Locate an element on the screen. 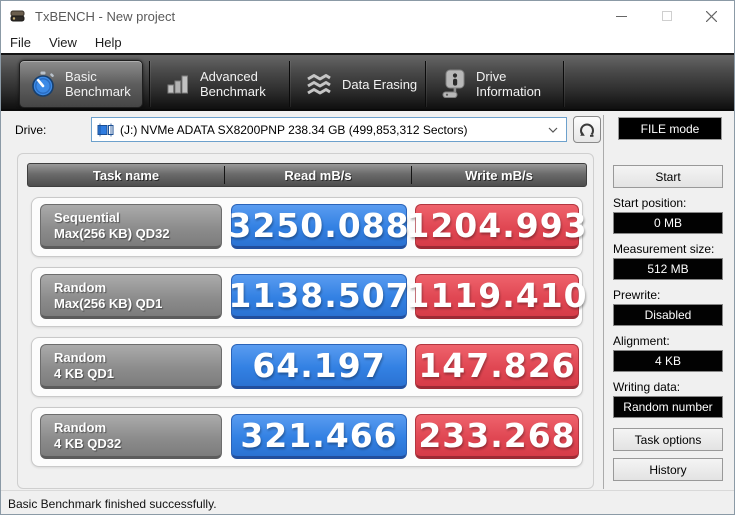 This screenshot has height=515, width=735. tab-drive-info-label-line2: Information is located at coordinates (509, 91).